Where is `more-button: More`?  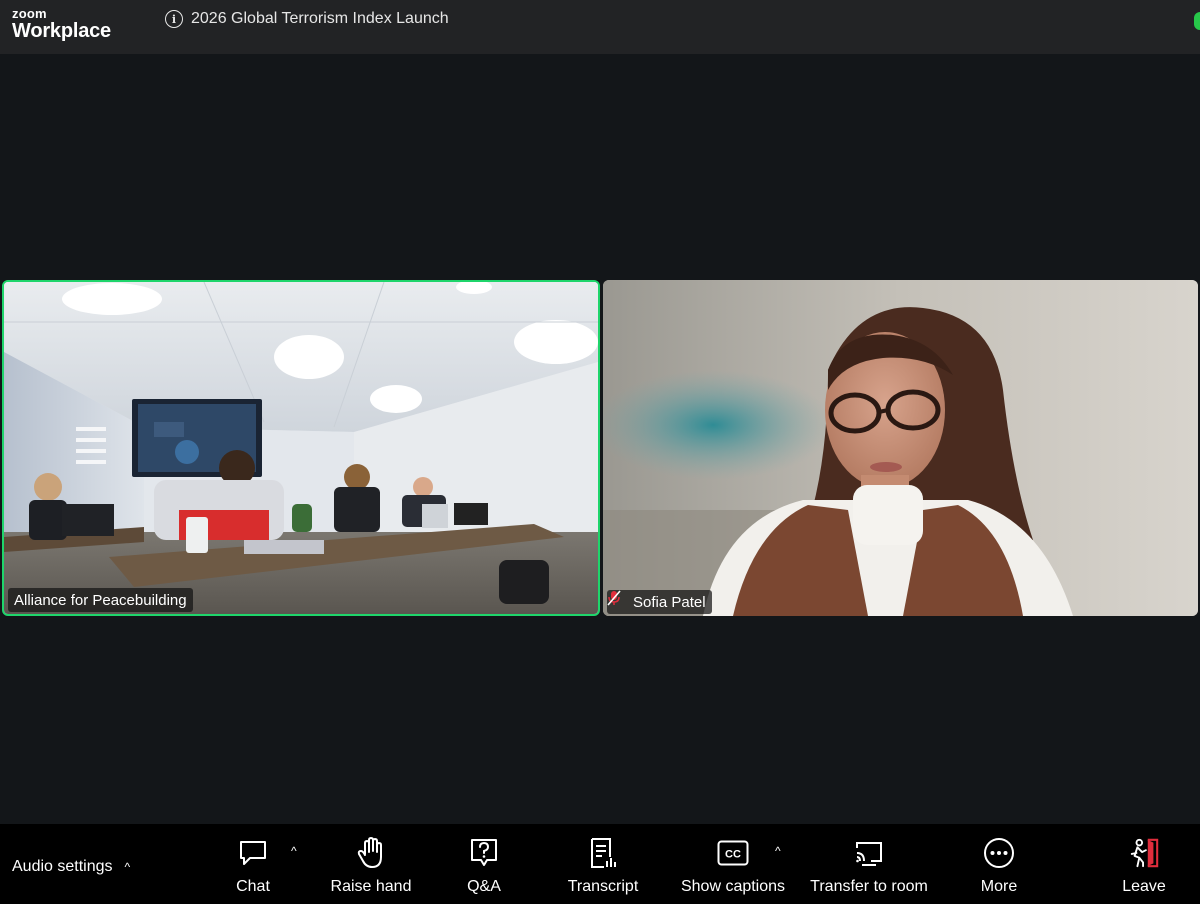 more-button: More is located at coordinates (999, 866).